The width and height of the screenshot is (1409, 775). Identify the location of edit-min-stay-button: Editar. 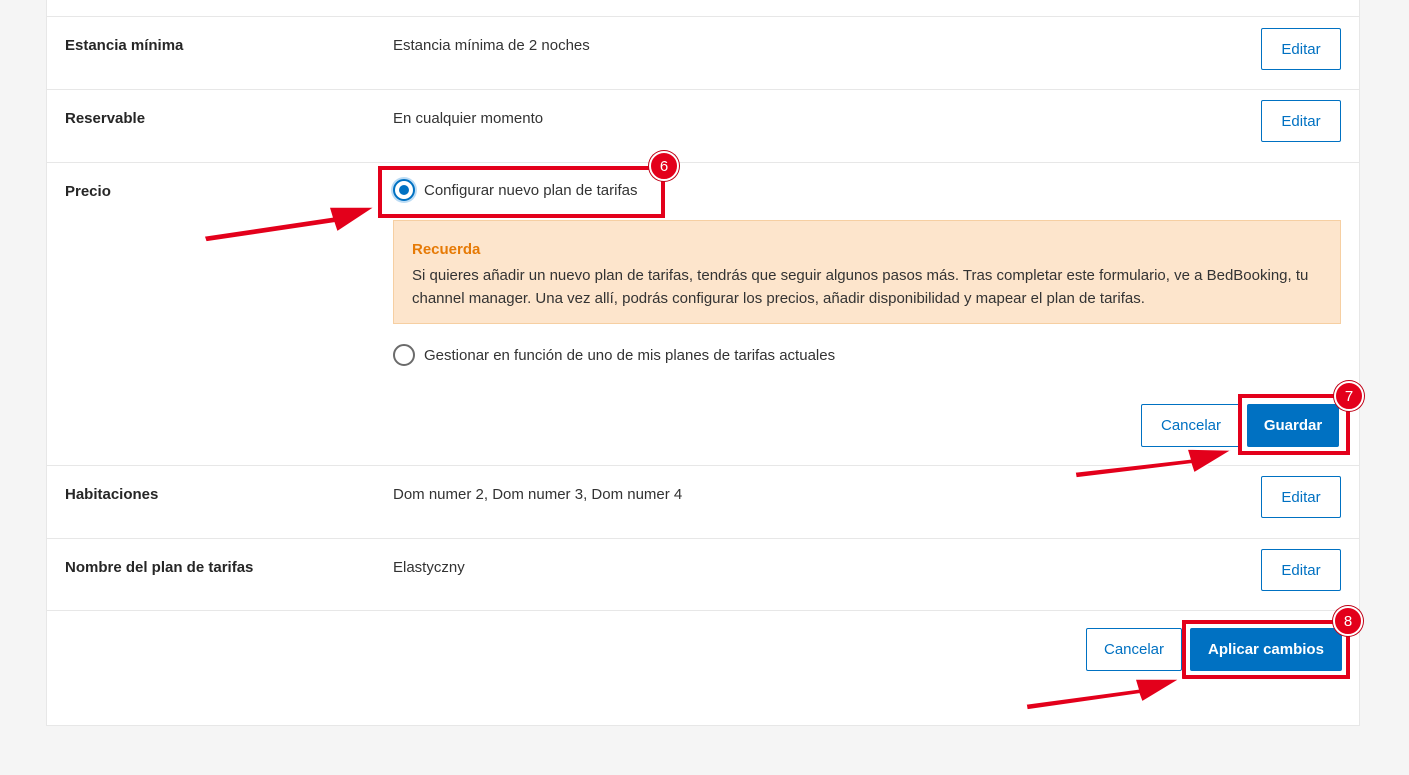
(1301, 49).